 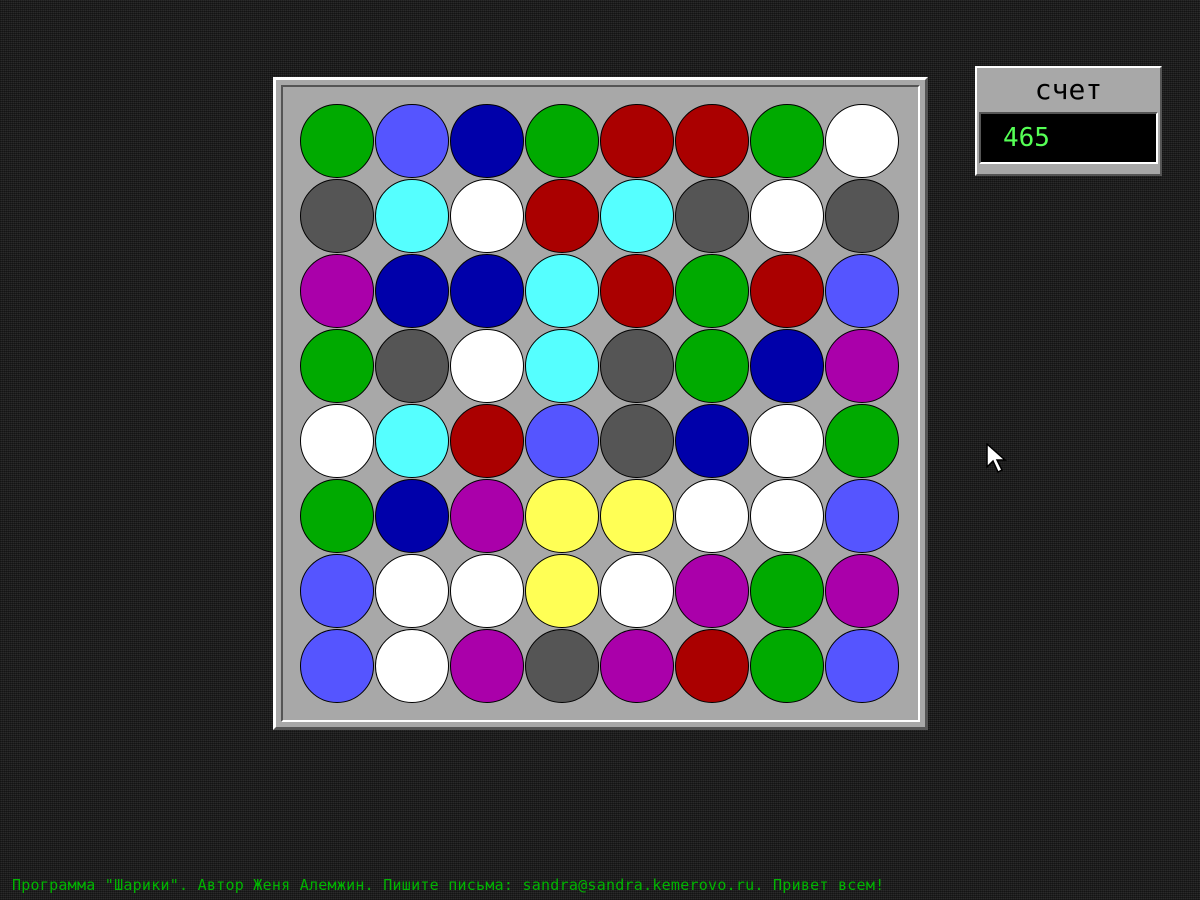 I want to click on score-title: счет, so click(x=1068, y=89).